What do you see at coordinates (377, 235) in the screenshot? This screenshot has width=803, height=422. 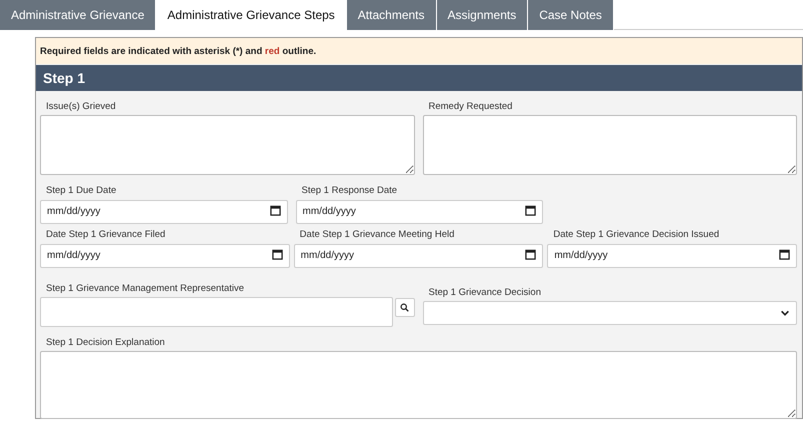 I see `field-label: Date Step 1 Grievance Meeting Held` at bounding box center [377, 235].